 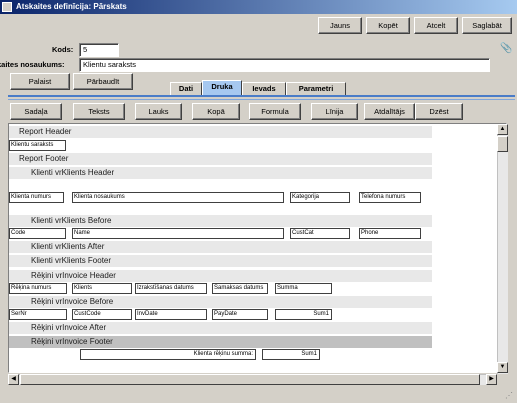 I want to click on app-icon, so click(x=7, y=7).